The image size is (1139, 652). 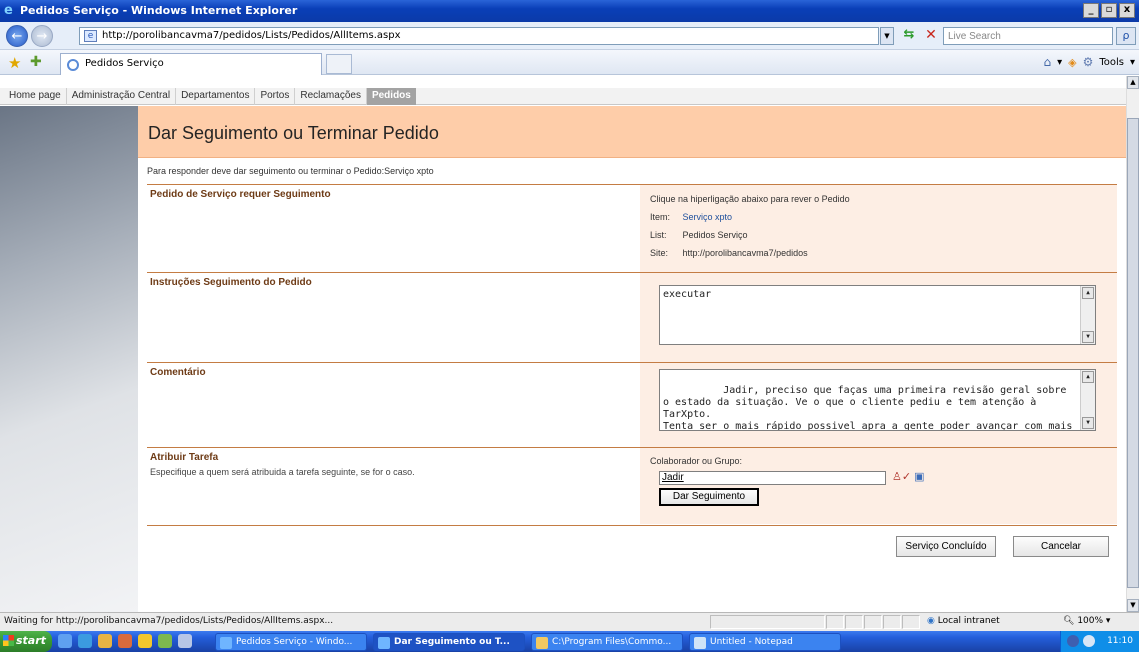 What do you see at coordinates (887, 36) in the screenshot?
I see `address-dropdown-button: ▼` at bounding box center [887, 36].